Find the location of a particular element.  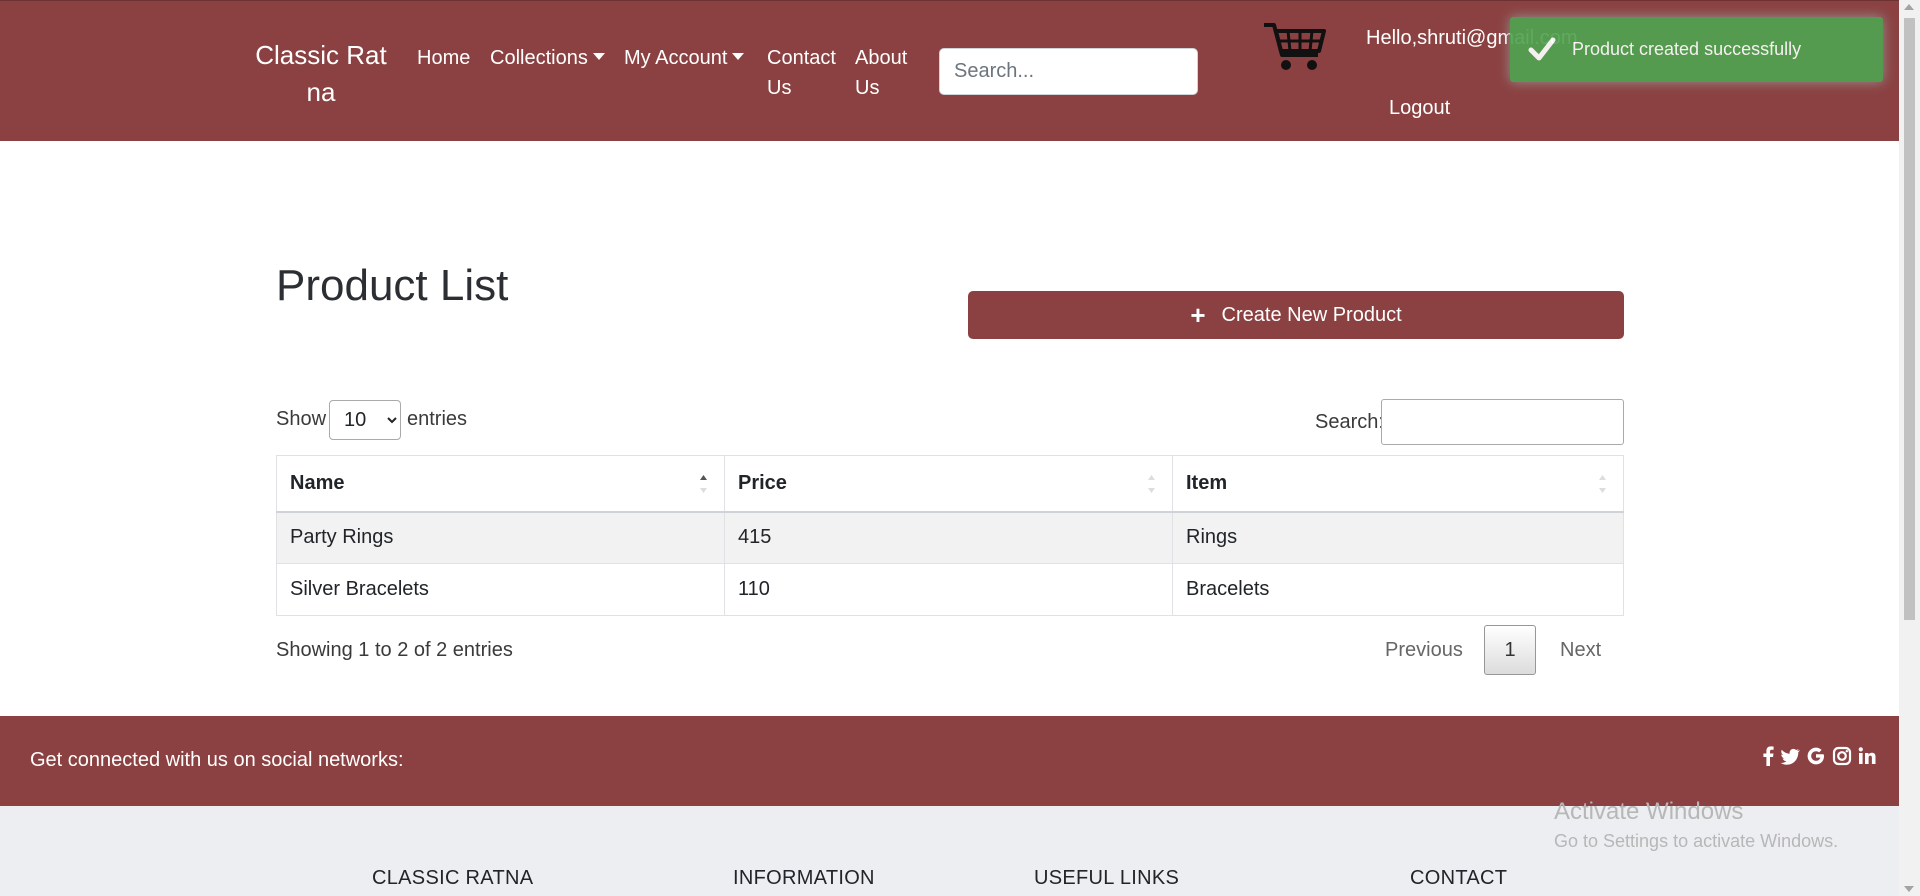

nav-contact-link: Contact Us is located at coordinates (807, 73).